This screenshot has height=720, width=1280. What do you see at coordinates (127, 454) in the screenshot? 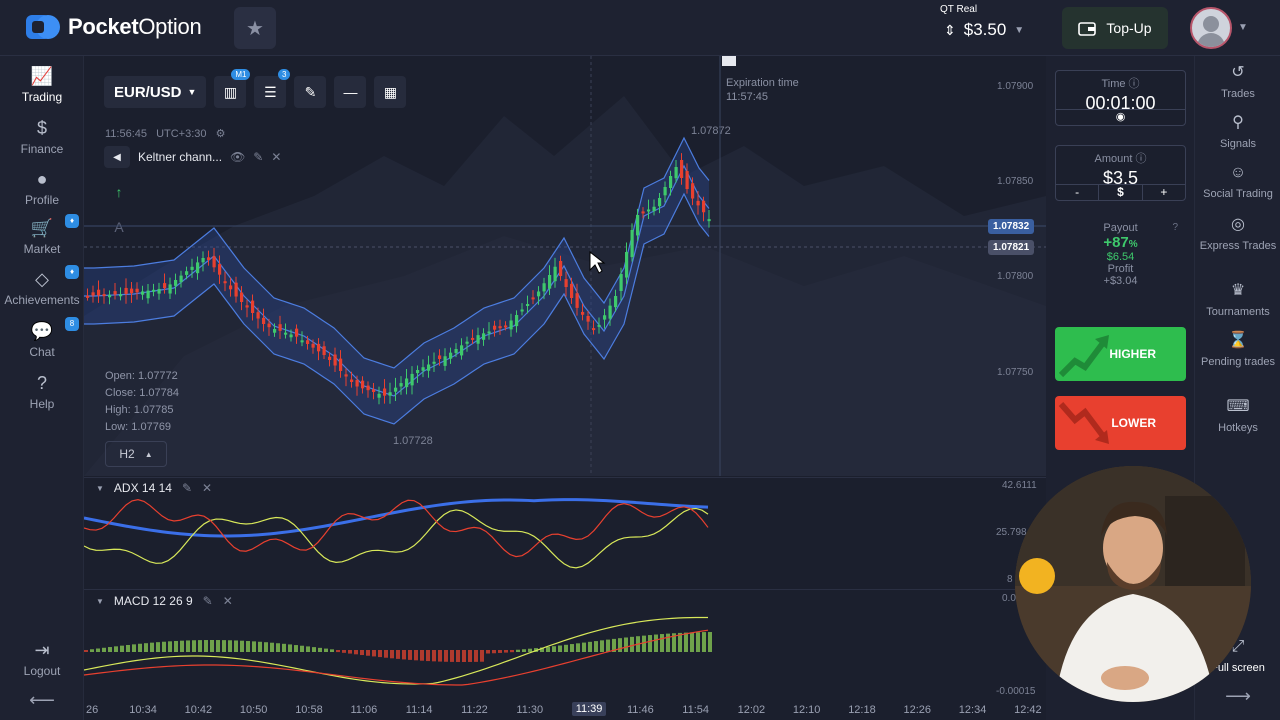
I see `timeframe-label: H2` at bounding box center [127, 454].